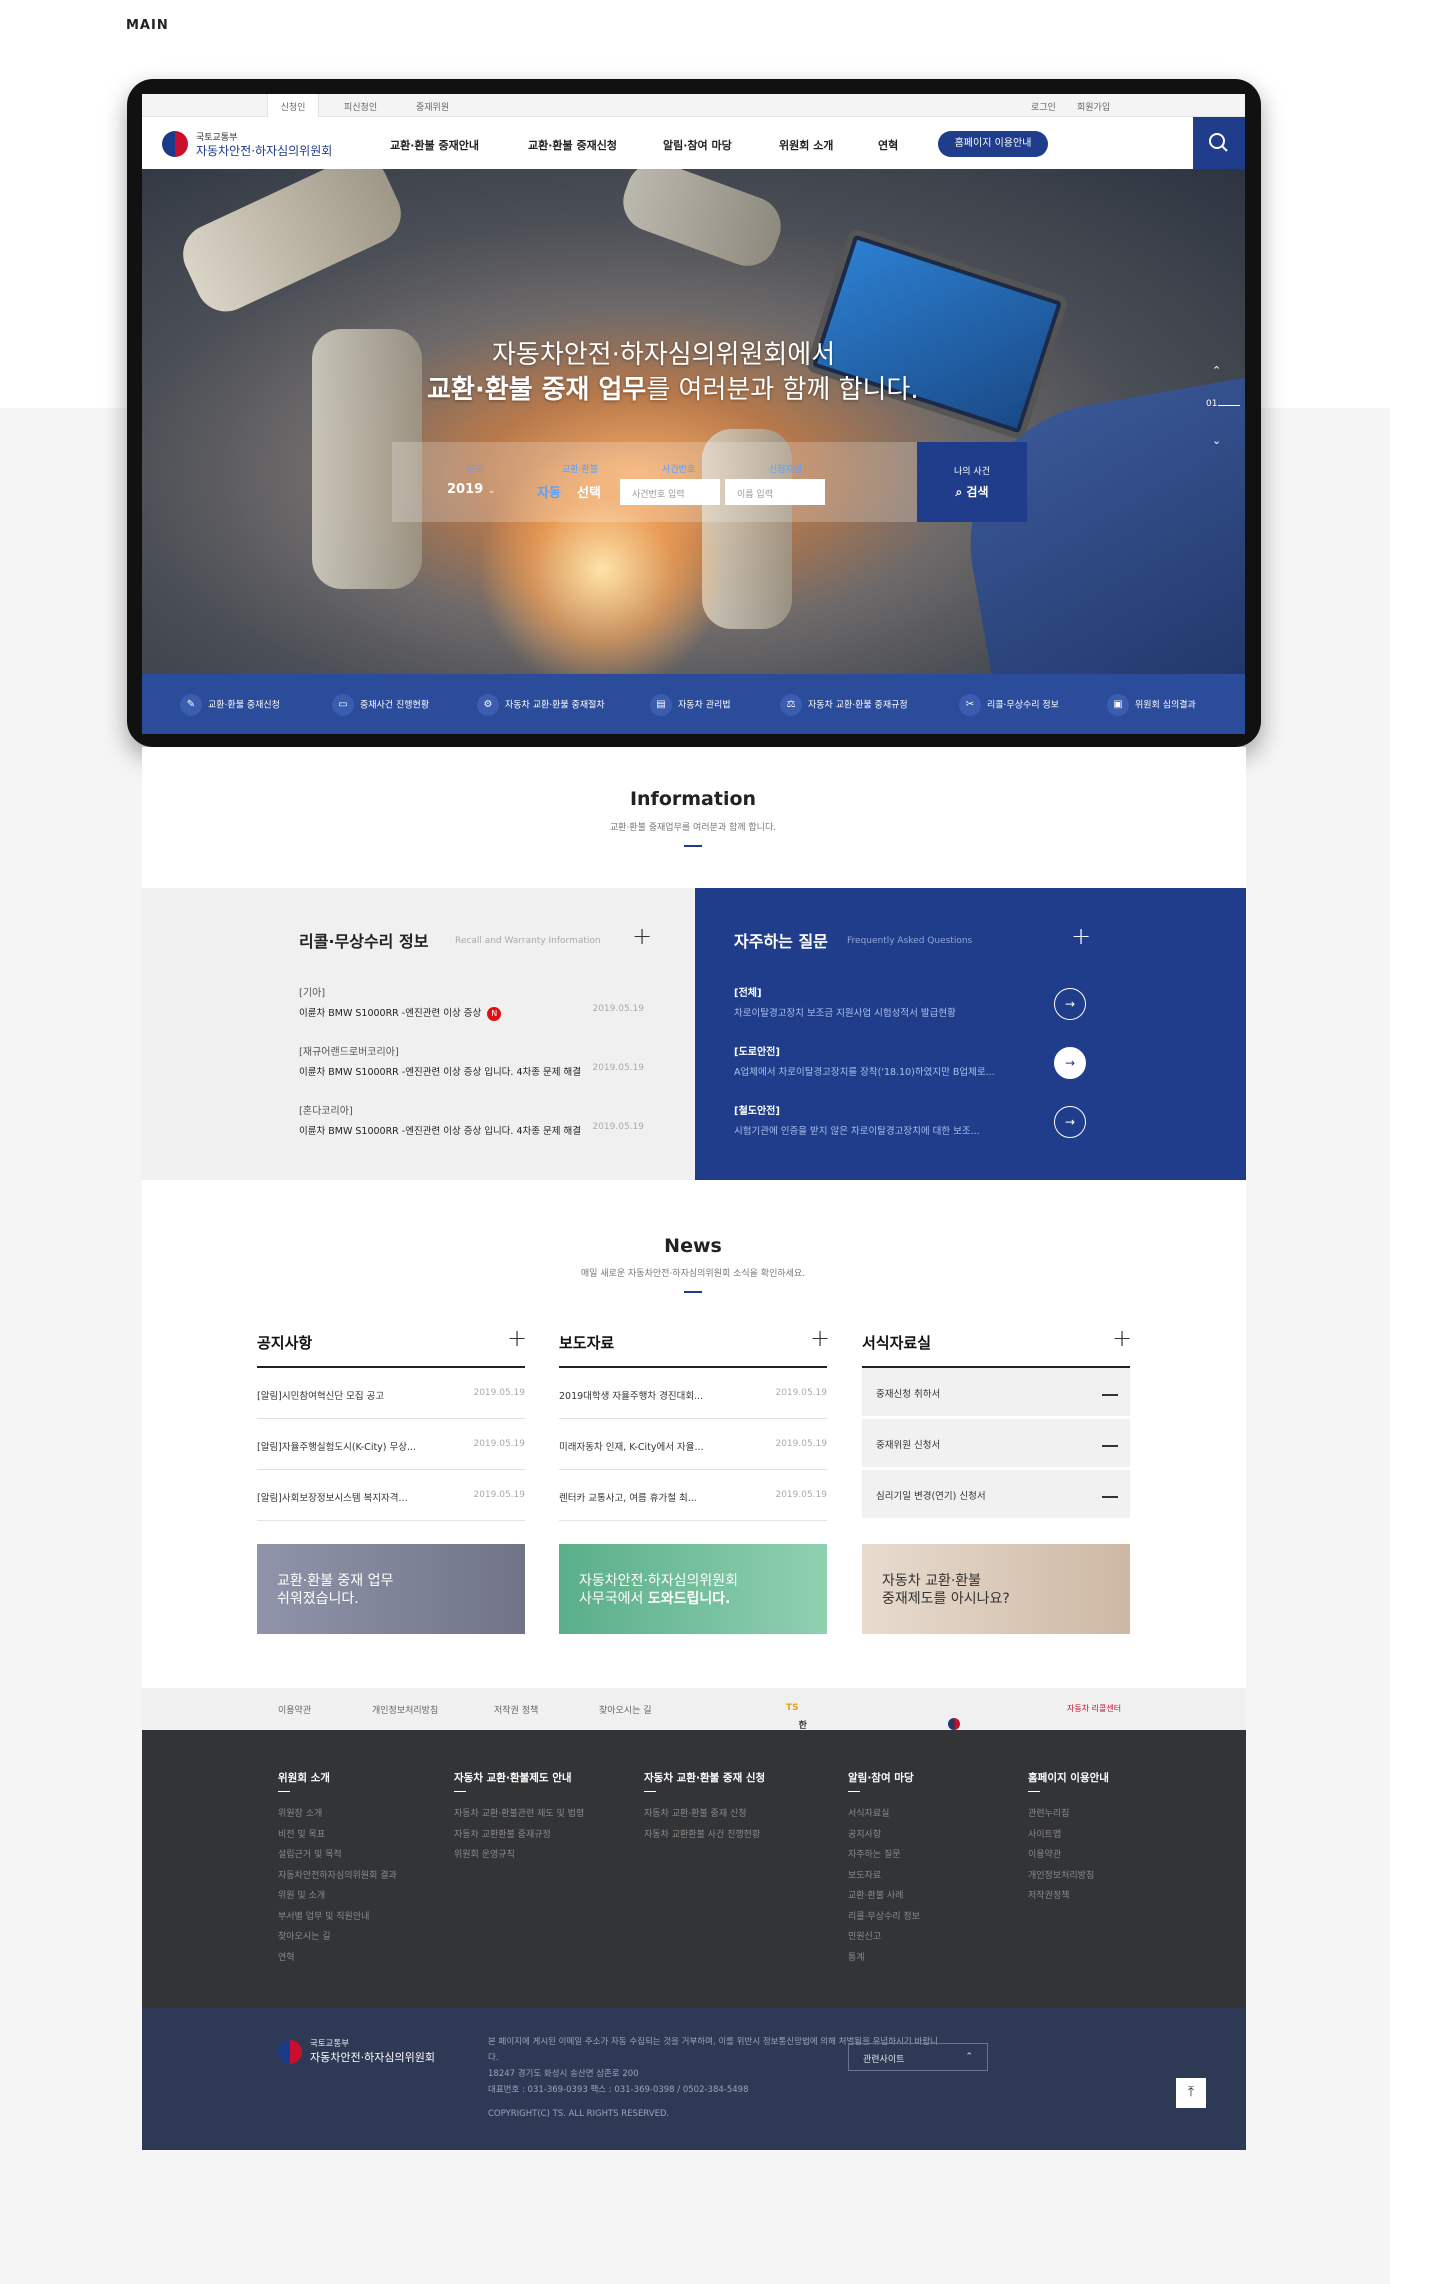  Describe the element at coordinates (1081, 936) in the screenshot. I see `faq-more-icon: +` at that location.